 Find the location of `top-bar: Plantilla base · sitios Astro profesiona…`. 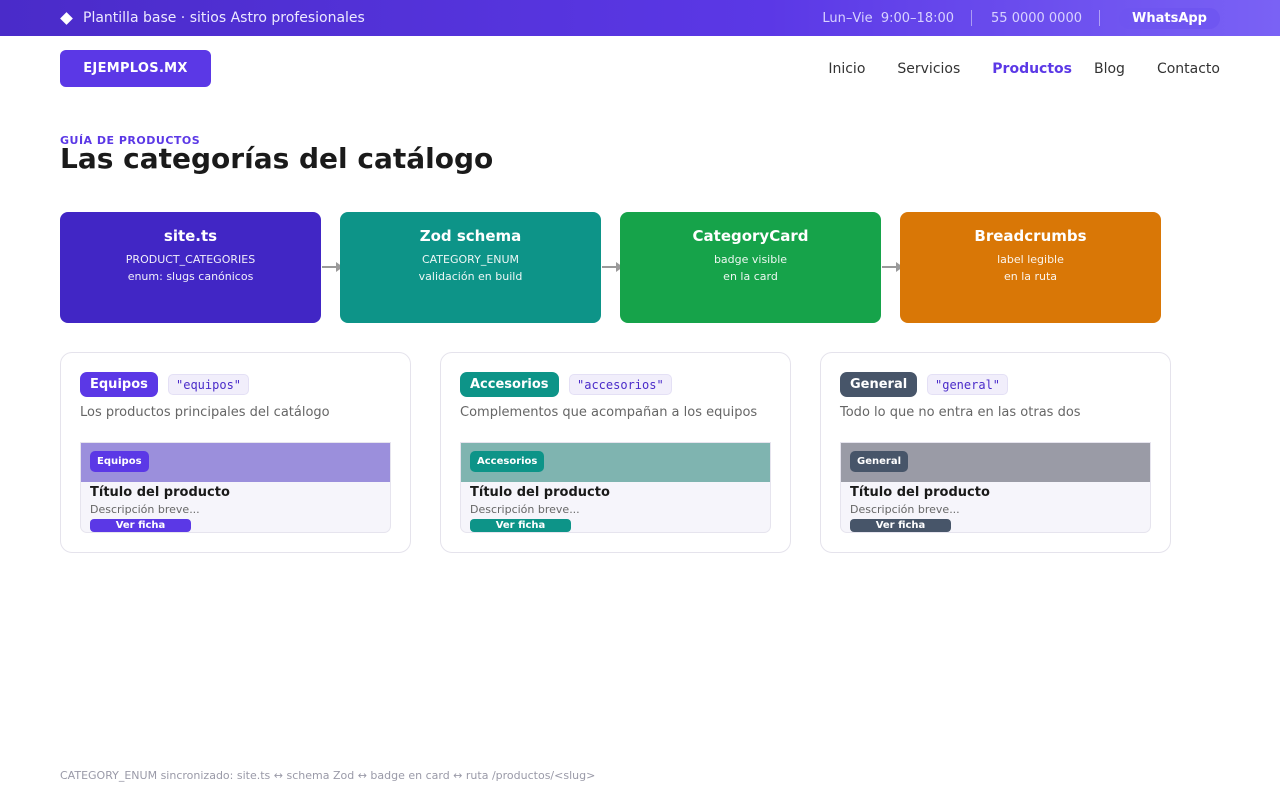

top-bar: Plantilla base · sitios Astro profesiona… is located at coordinates (640, 18).